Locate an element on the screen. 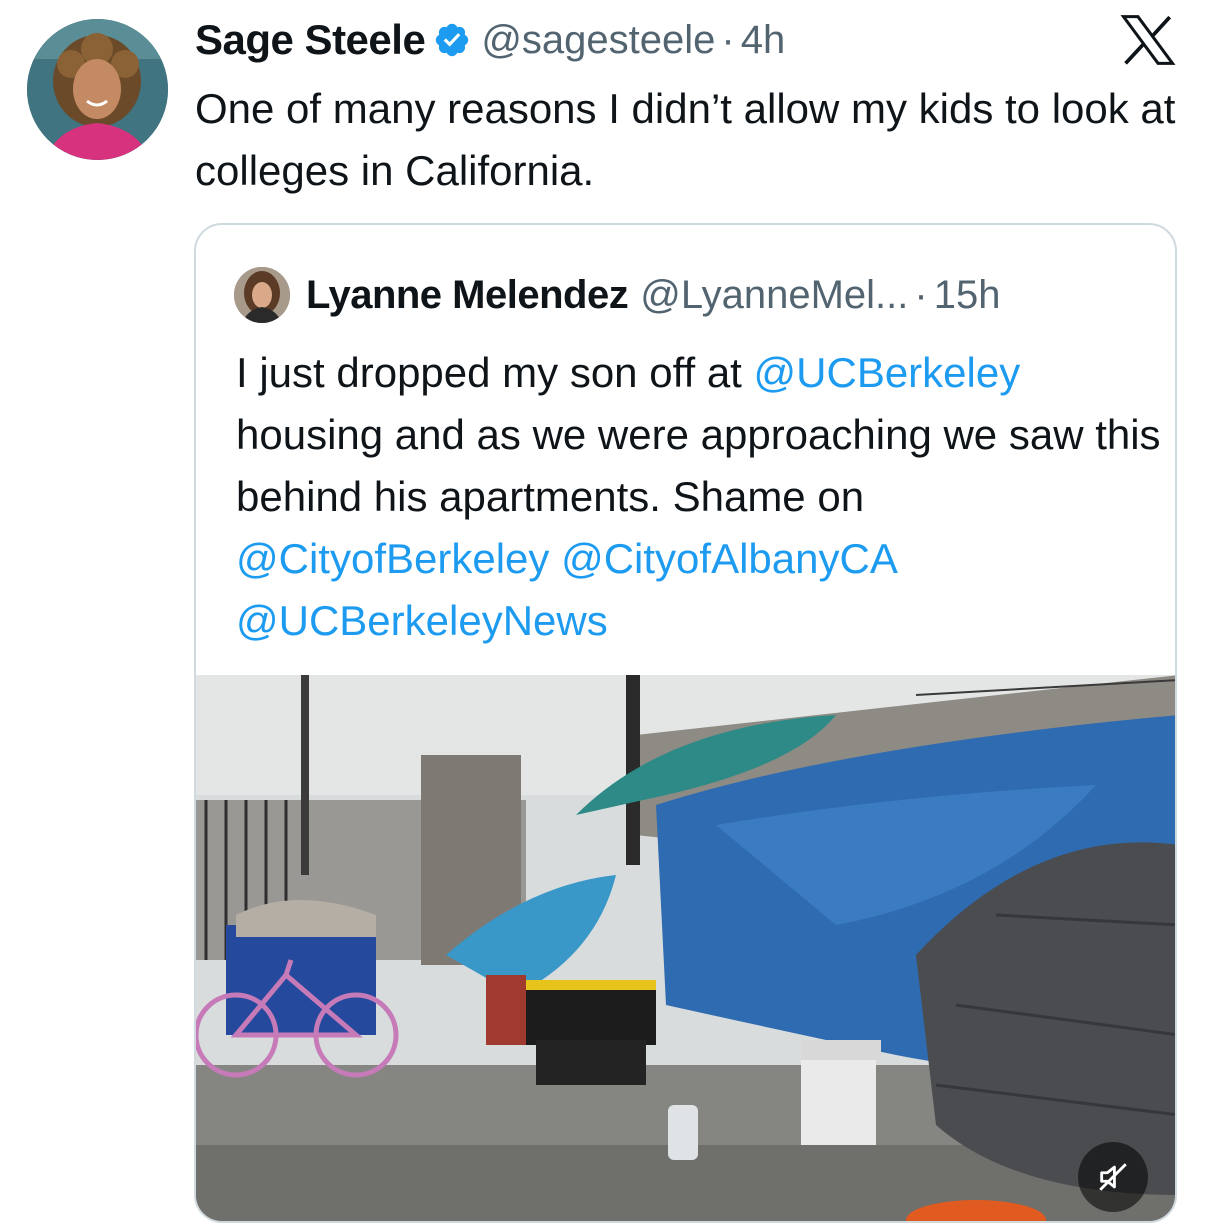 The width and height of the screenshot is (1206, 1232). author-name: Sage Steele is located at coordinates (310, 40).